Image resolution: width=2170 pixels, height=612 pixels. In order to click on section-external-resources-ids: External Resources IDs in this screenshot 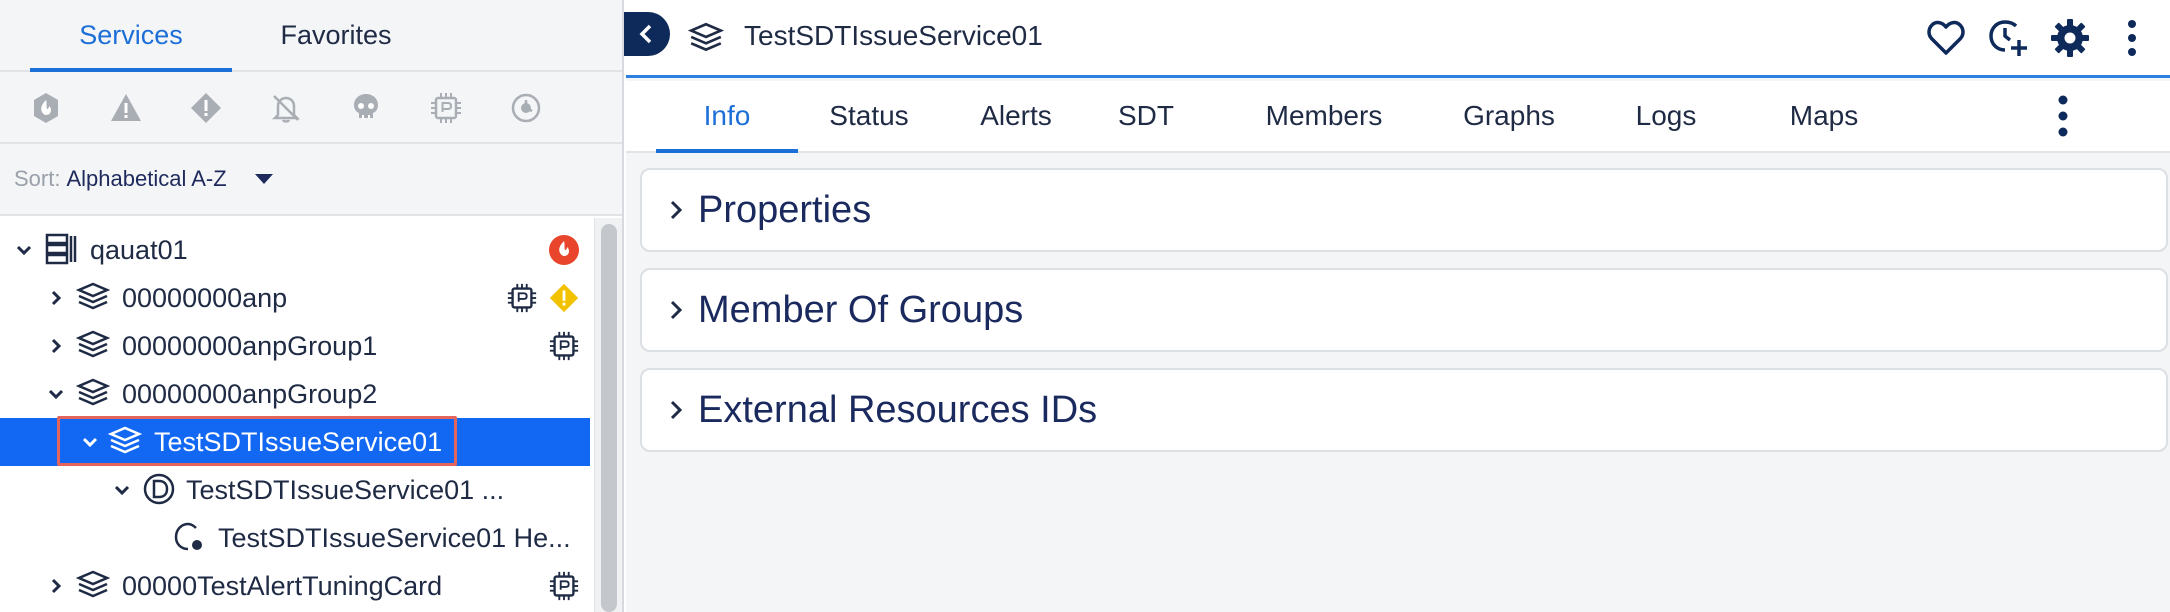, I will do `click(1404, 410)`.